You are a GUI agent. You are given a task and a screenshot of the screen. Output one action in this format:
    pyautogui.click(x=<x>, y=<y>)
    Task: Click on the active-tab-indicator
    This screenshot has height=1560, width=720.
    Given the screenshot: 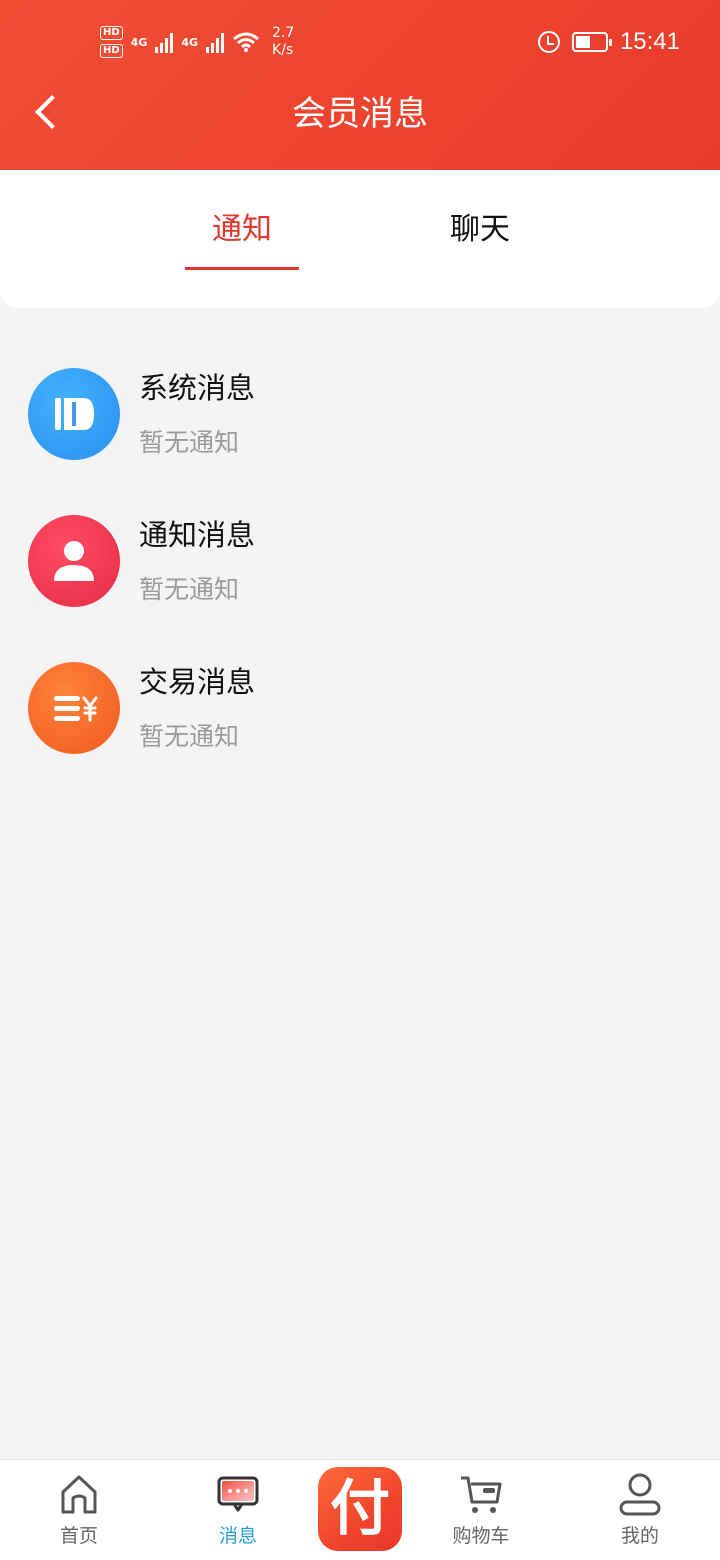 What is the action you would take?
    pyautogui.click(x=242, y=268)
    